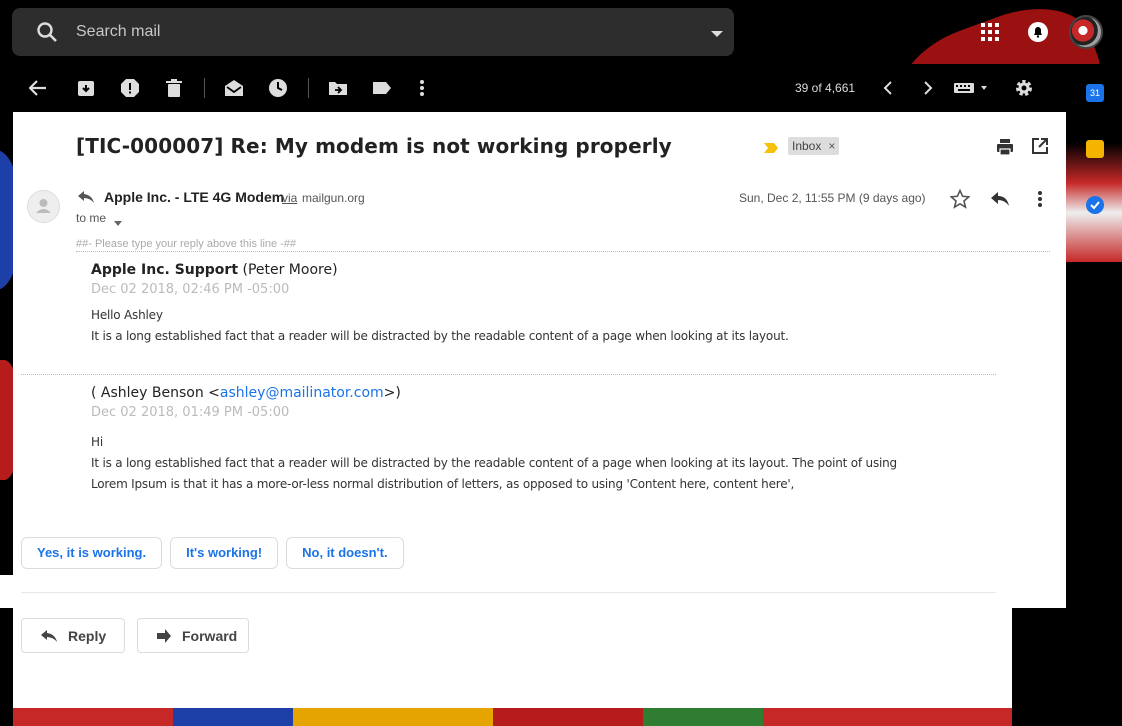 The image size is (1122, 726). I want to click on input-tools-keyboard-icon, so click(972, 88).